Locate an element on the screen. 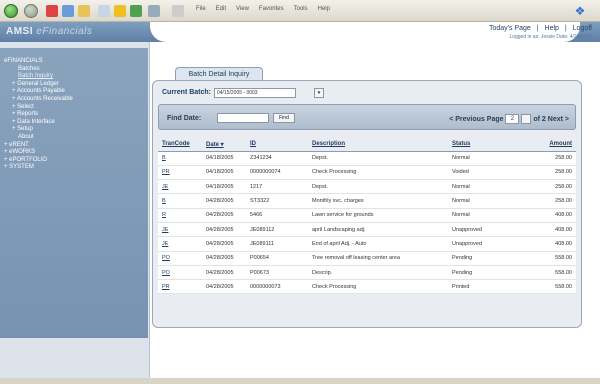 Image resolution: width=600 pixels, height=384 pixels. sidebar-item: + ePORTFOLIO is located at coordinates (74, 160).